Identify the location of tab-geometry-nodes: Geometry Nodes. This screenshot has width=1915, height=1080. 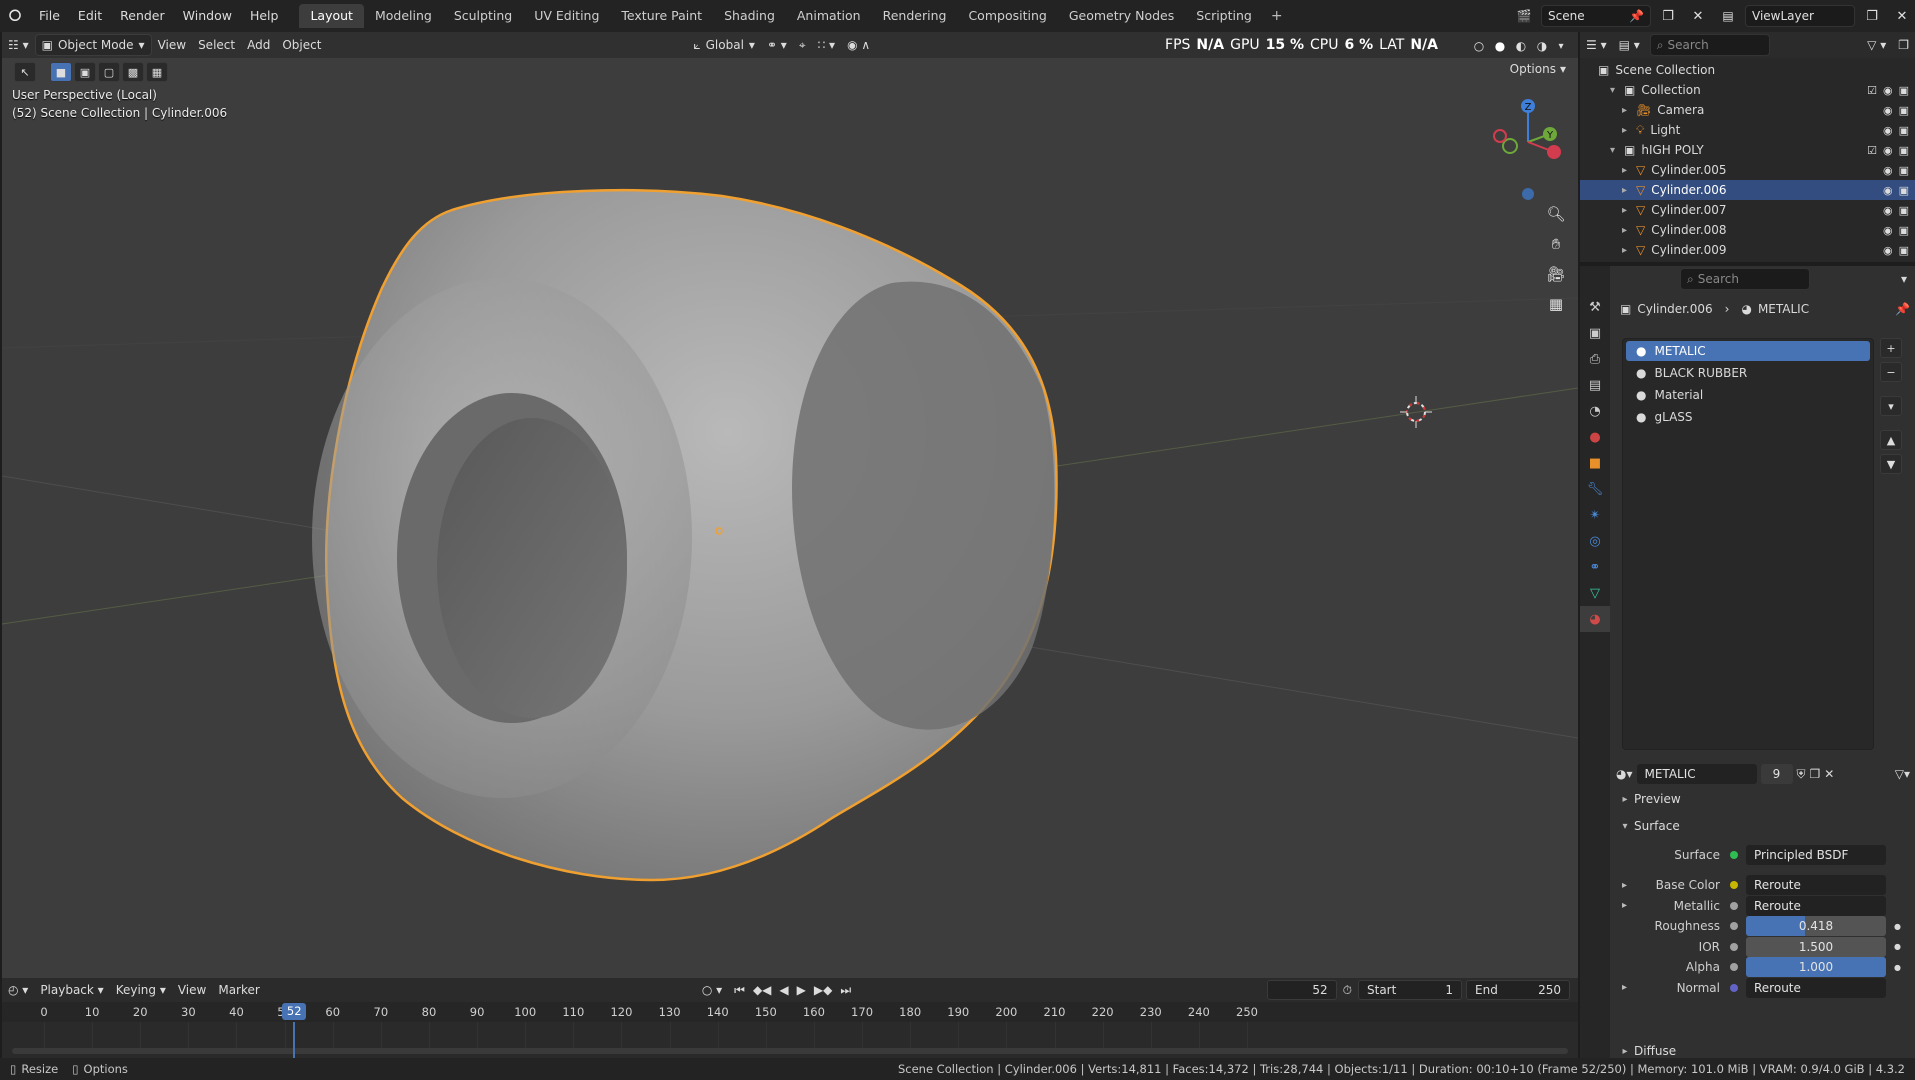
(1121, 16).